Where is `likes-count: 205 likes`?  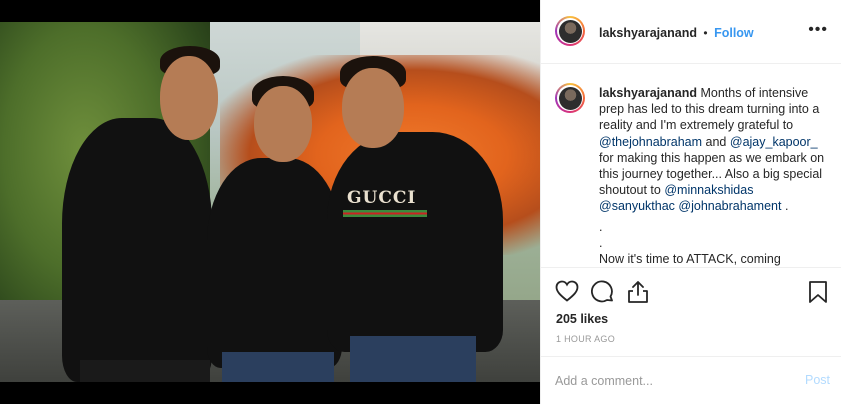
likes-count: 205 likes is located at coordinates (582, 319).